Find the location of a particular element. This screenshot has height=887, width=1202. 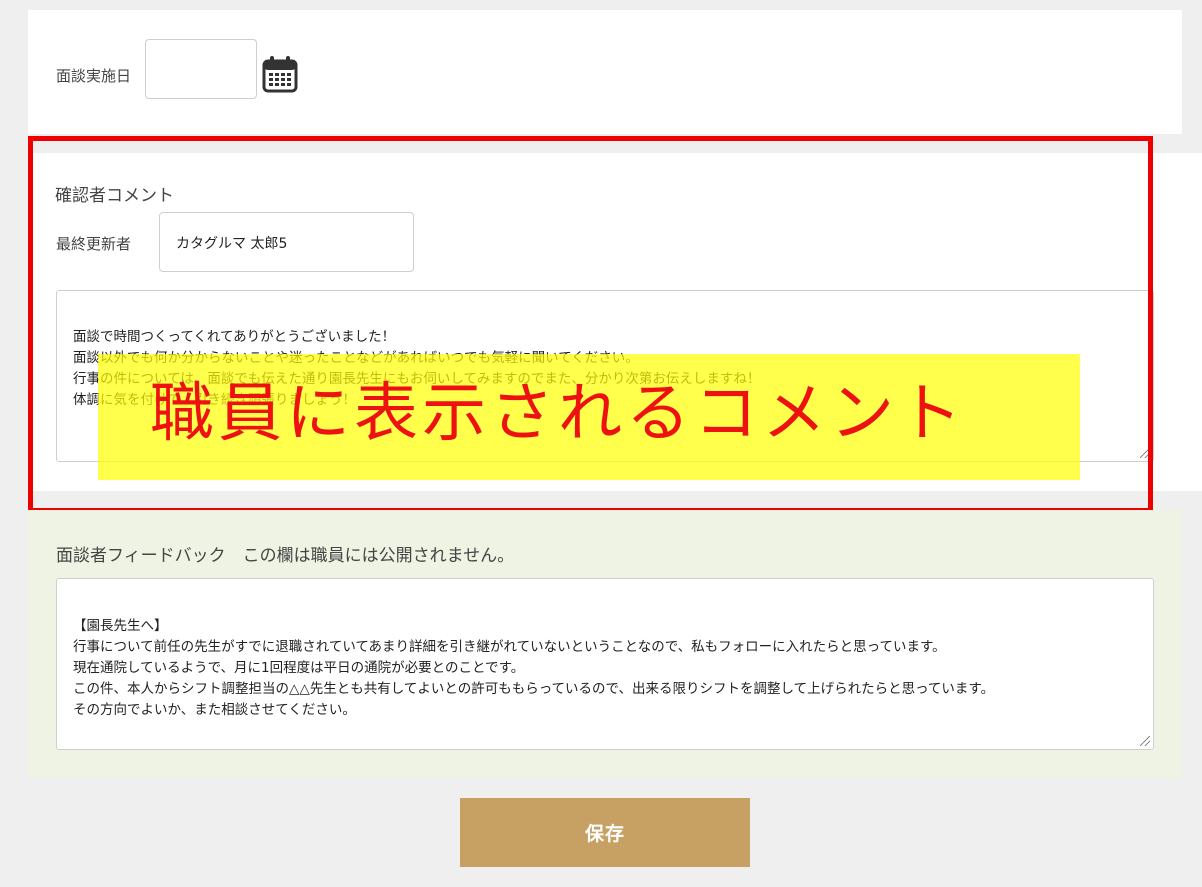

last-updater-field: カタグルマ 太郎5 is located at coordinates (286, 242).